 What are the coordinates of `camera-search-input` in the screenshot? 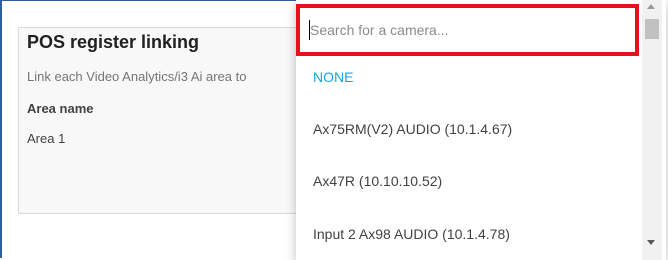 It's located at (469, 30).